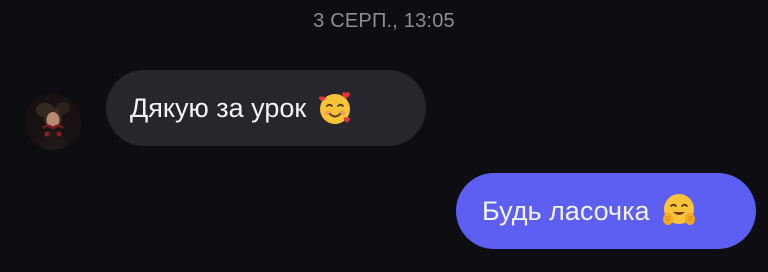 This screenshot has height=272, width=768. I want to click on avatar-photo, so click(53, 122).